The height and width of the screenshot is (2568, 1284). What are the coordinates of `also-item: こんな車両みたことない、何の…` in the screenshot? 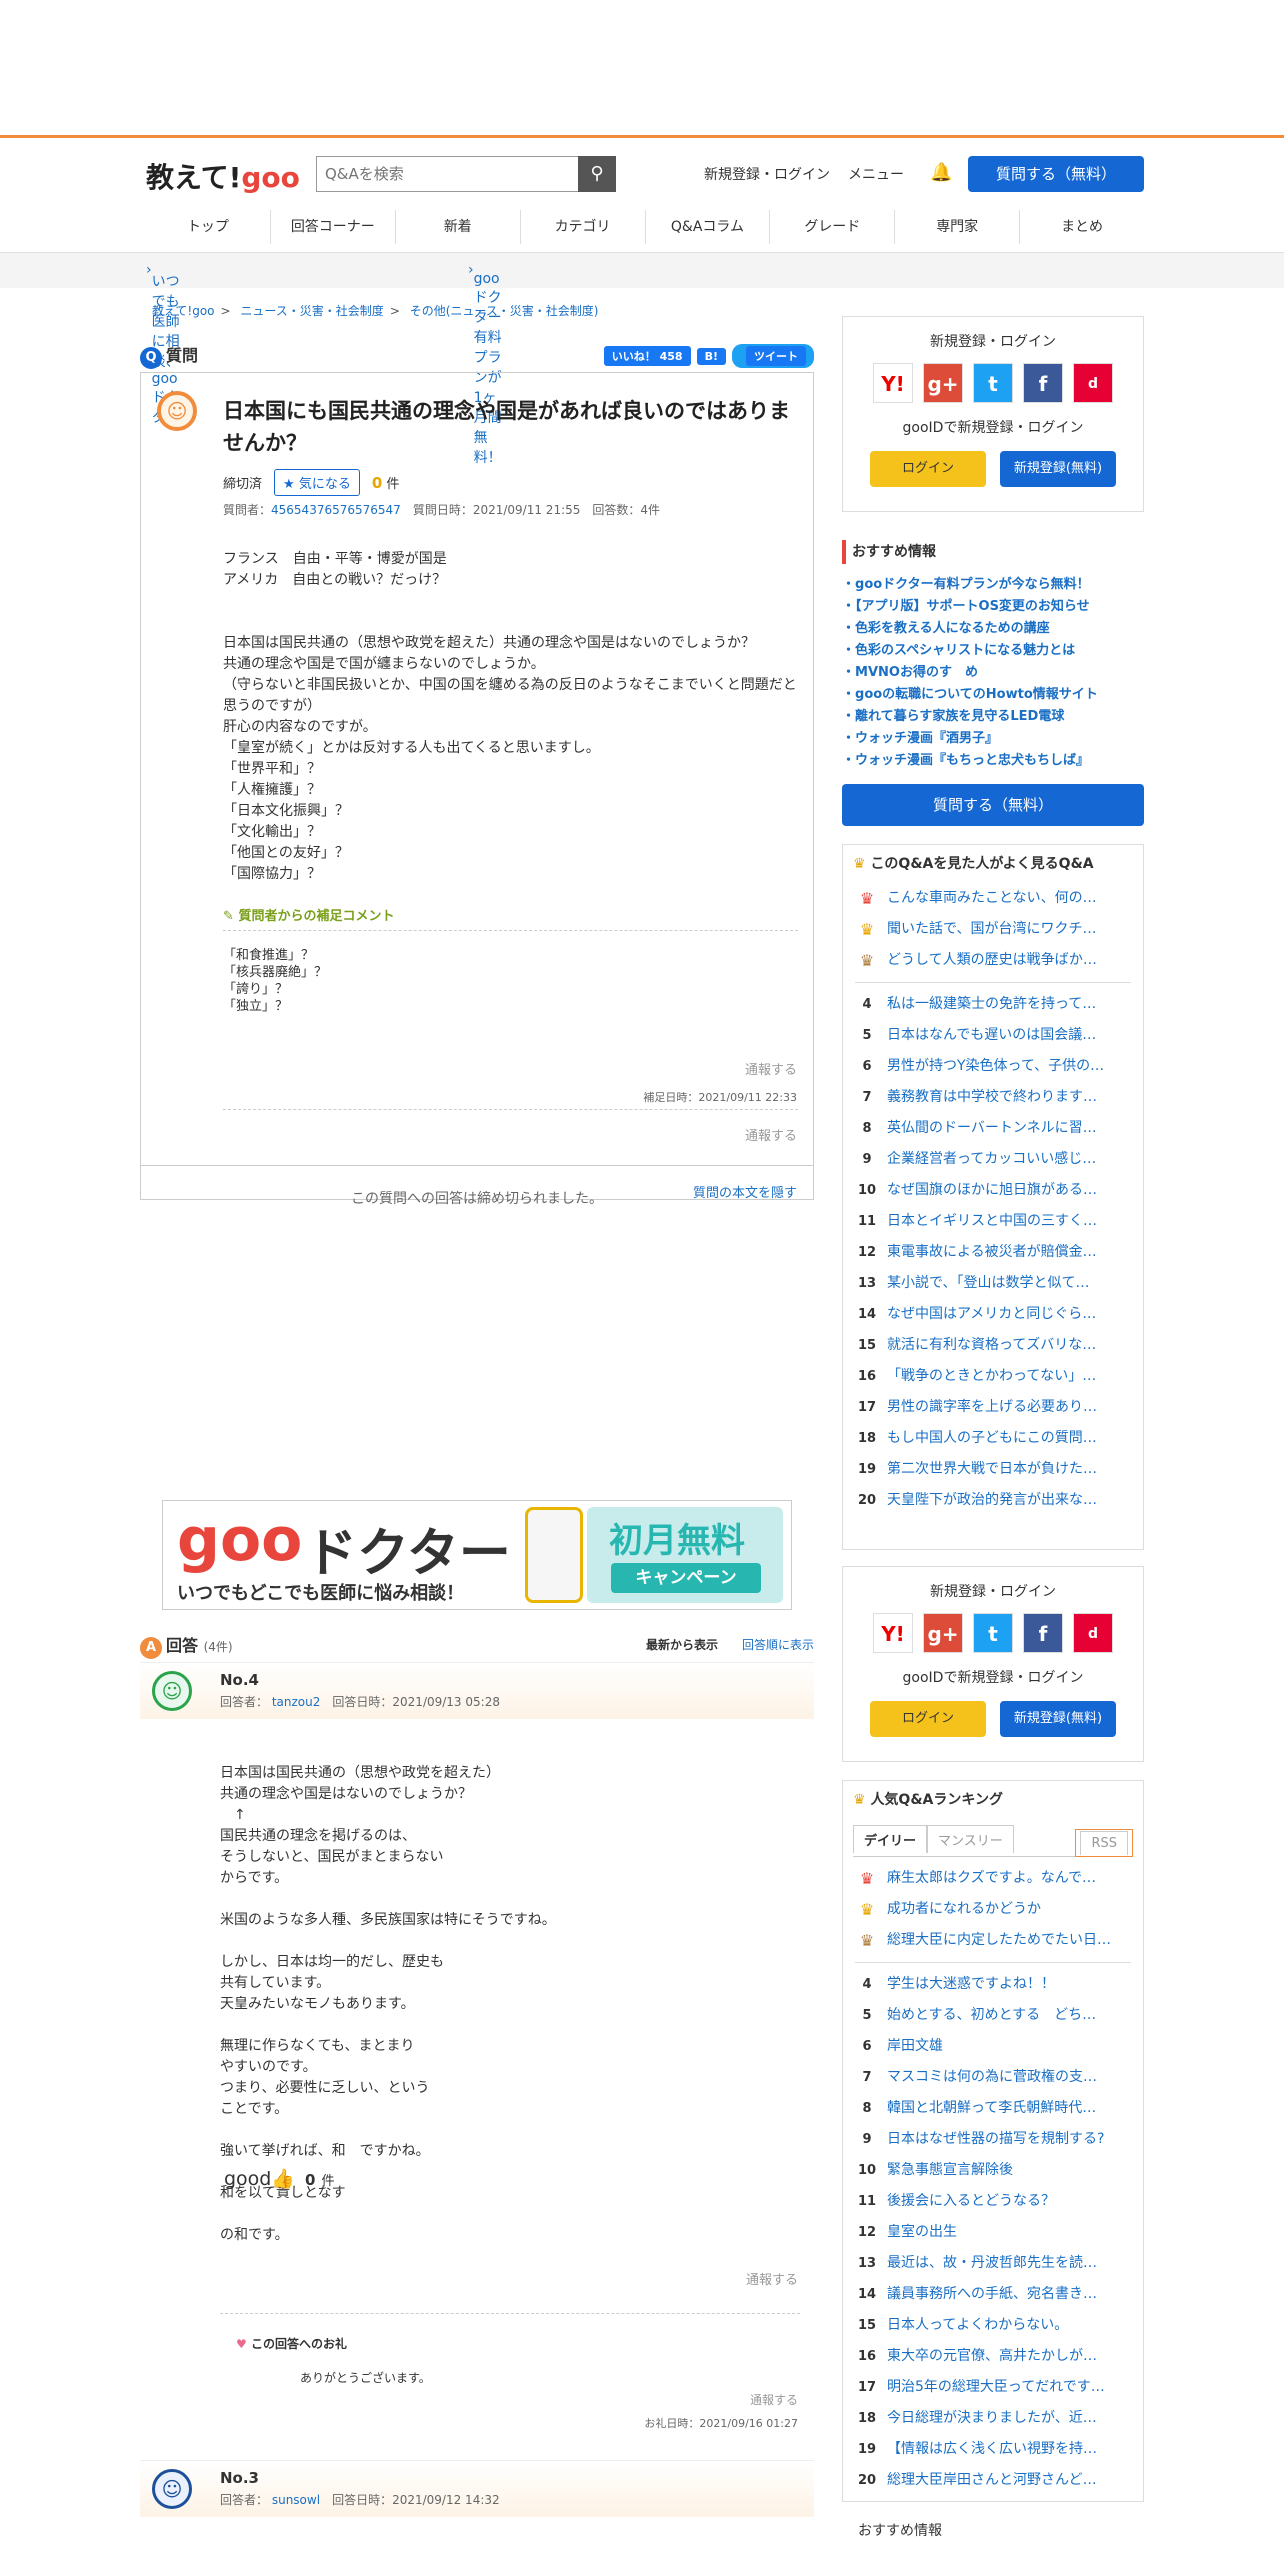 It's located at (992, 898).